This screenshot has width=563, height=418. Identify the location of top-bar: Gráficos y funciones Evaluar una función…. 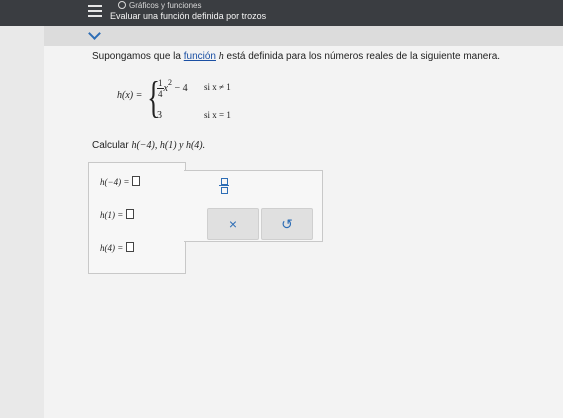
(281, 13).